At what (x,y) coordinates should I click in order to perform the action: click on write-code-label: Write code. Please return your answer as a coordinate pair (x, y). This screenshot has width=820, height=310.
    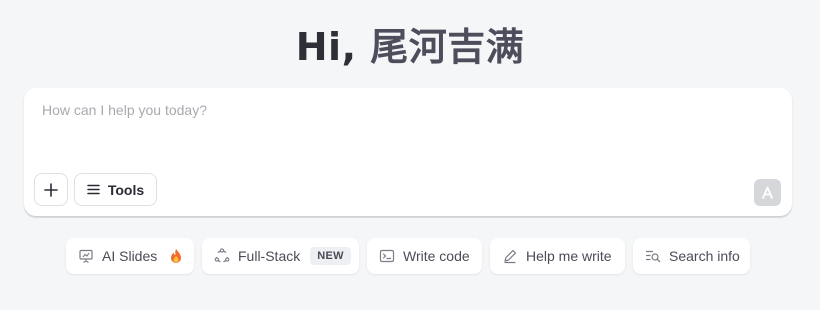
    Looking at the image, I should click on (436, 256).